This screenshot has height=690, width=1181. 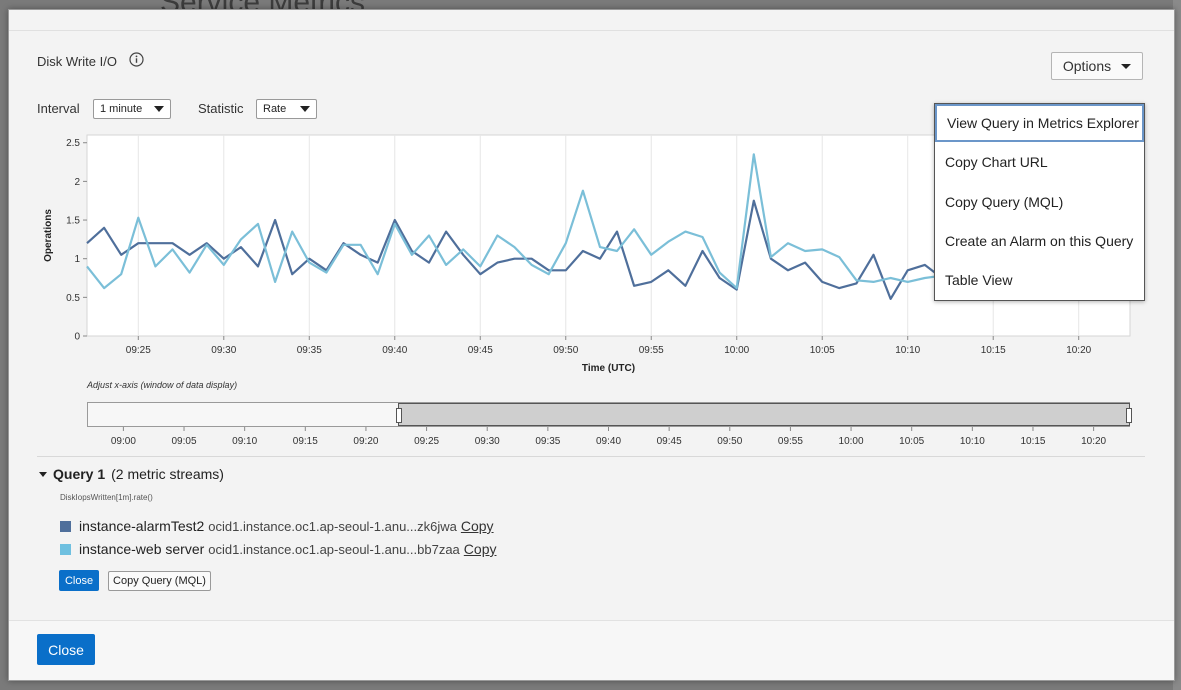 I want to click on query-header: Query 1 (2 metric streams), so click(x=131, y=474).